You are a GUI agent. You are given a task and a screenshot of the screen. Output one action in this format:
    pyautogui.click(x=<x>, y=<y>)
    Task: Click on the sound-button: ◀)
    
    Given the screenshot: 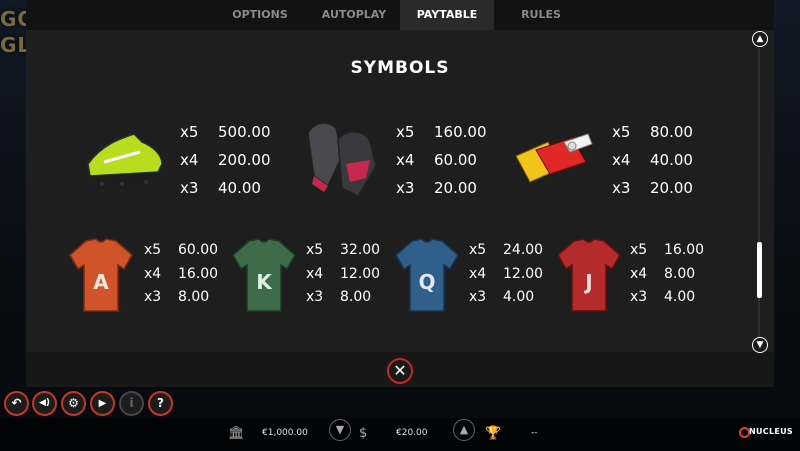 What is the action you would take?
    pyautogui.click(x=44, y=403)
    